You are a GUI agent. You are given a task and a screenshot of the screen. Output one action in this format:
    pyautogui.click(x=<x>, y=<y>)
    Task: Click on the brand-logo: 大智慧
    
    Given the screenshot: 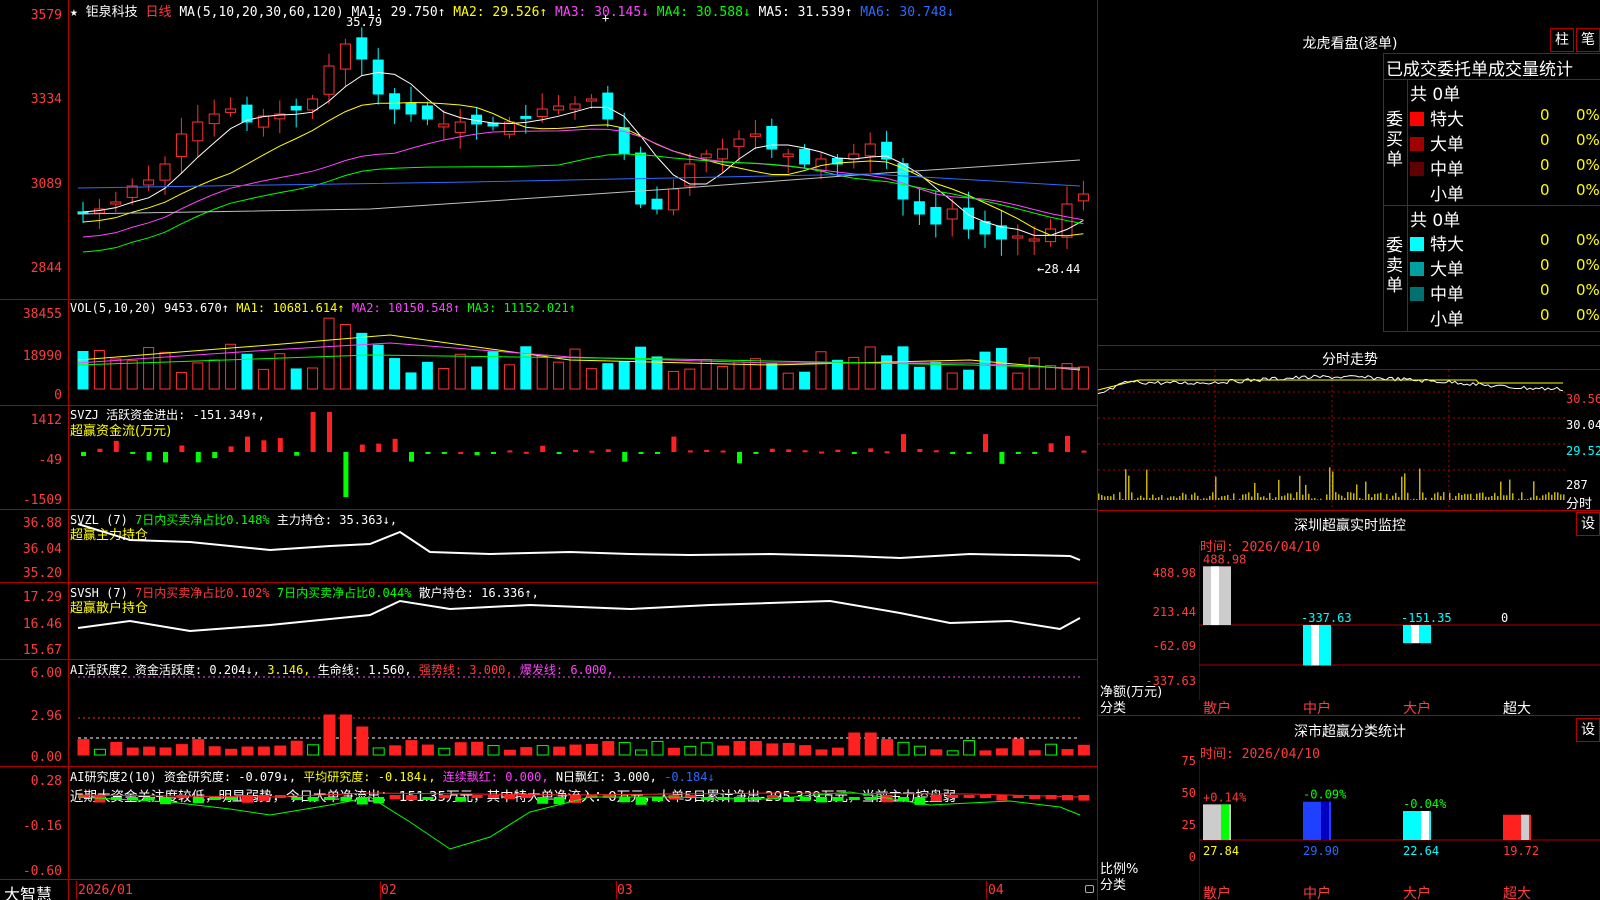 What is the action you would take?
    pyautogui.click(x=28, y=890)
    